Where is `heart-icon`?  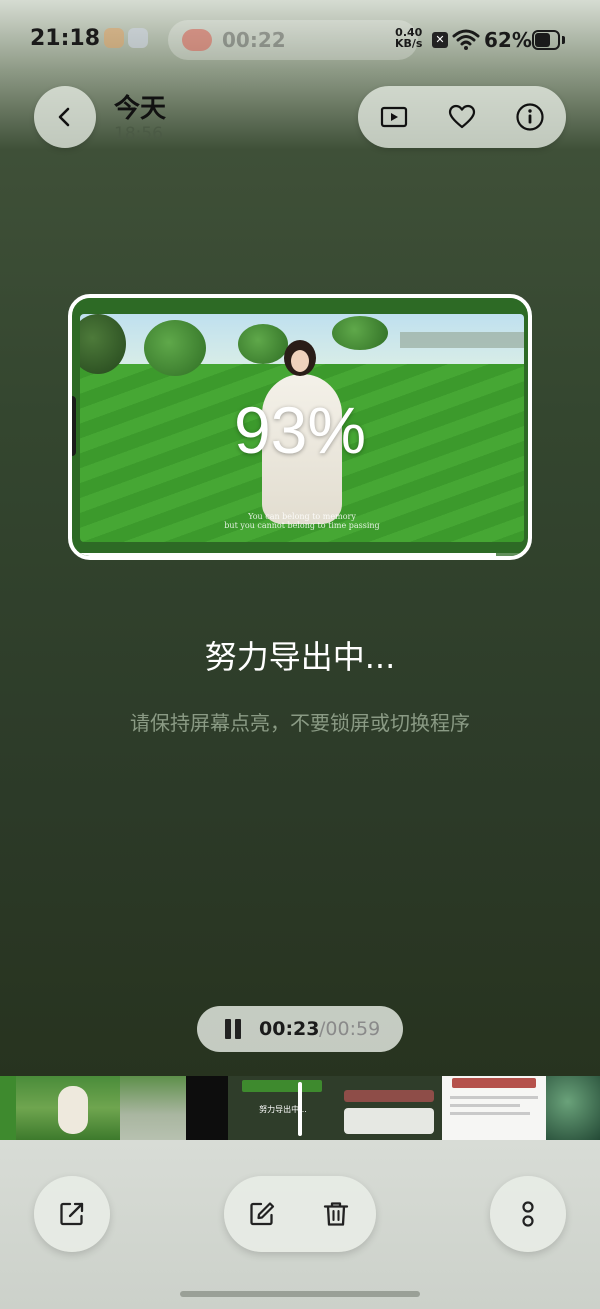
heart-icon is located at coordinates (462, 116).